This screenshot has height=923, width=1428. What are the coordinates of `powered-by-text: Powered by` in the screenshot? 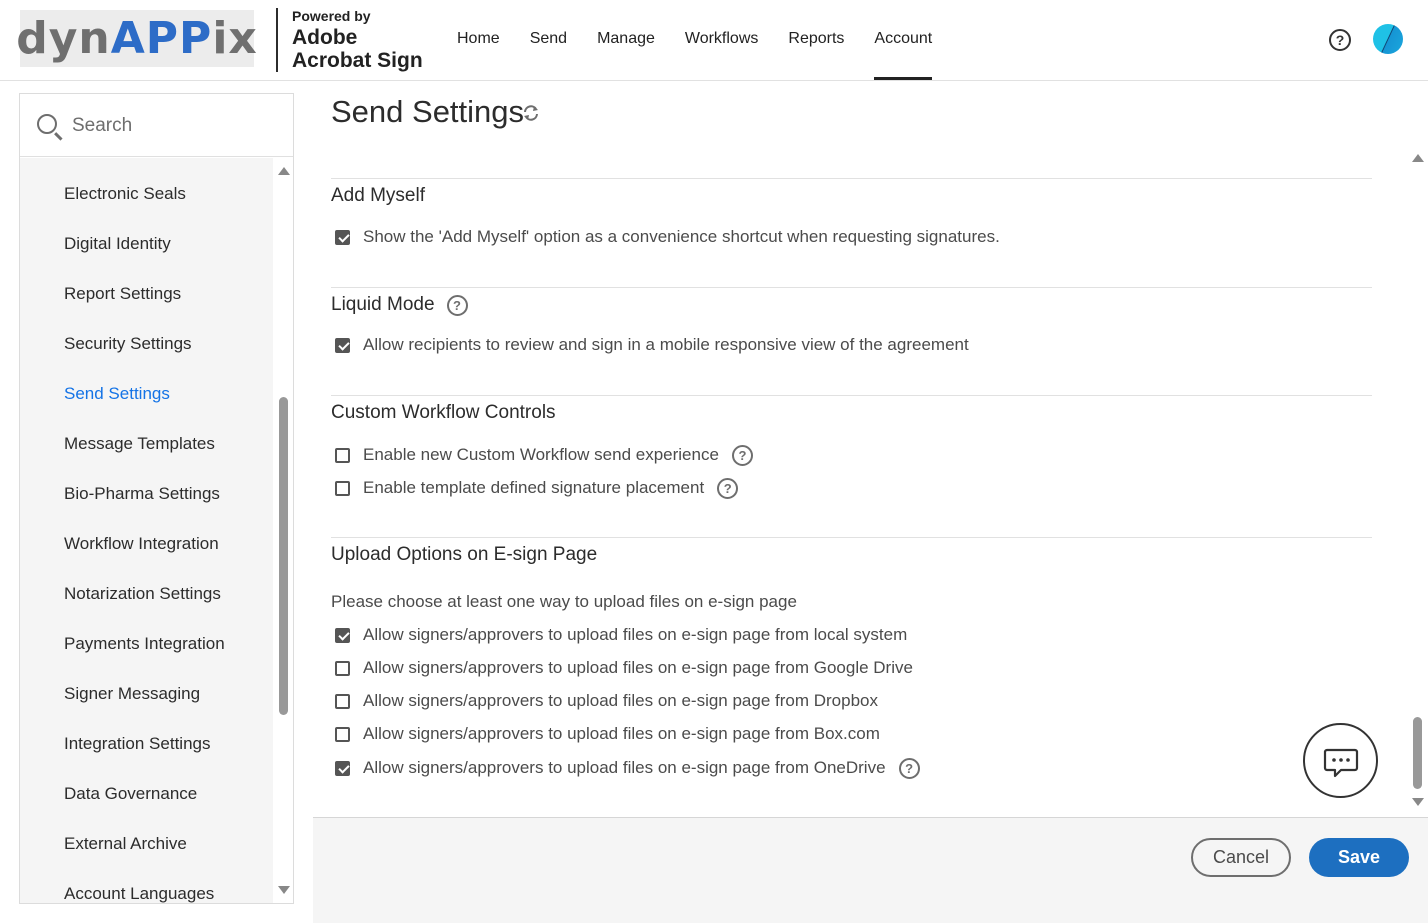 It's located at (331, 16).